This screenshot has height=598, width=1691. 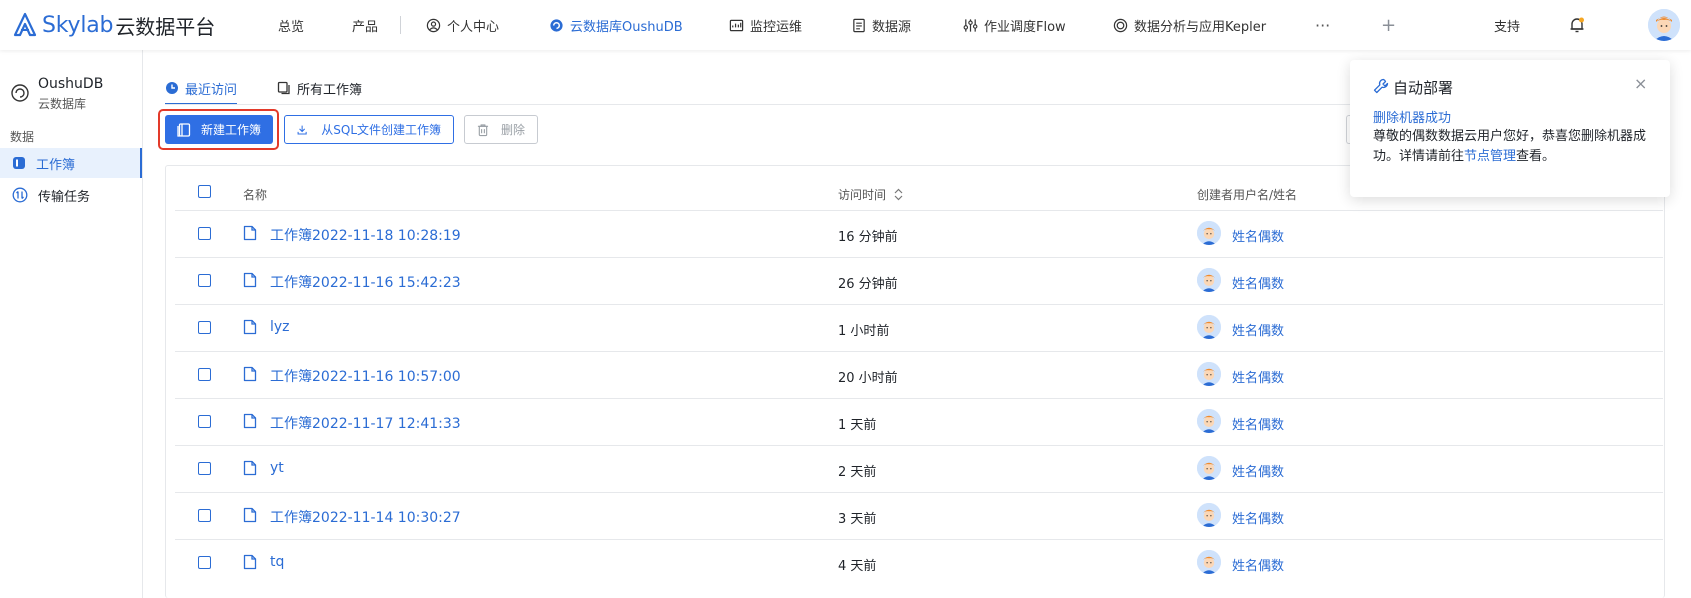 I want to click on column-header-time: 访问时间, so click(x=870, y=194).